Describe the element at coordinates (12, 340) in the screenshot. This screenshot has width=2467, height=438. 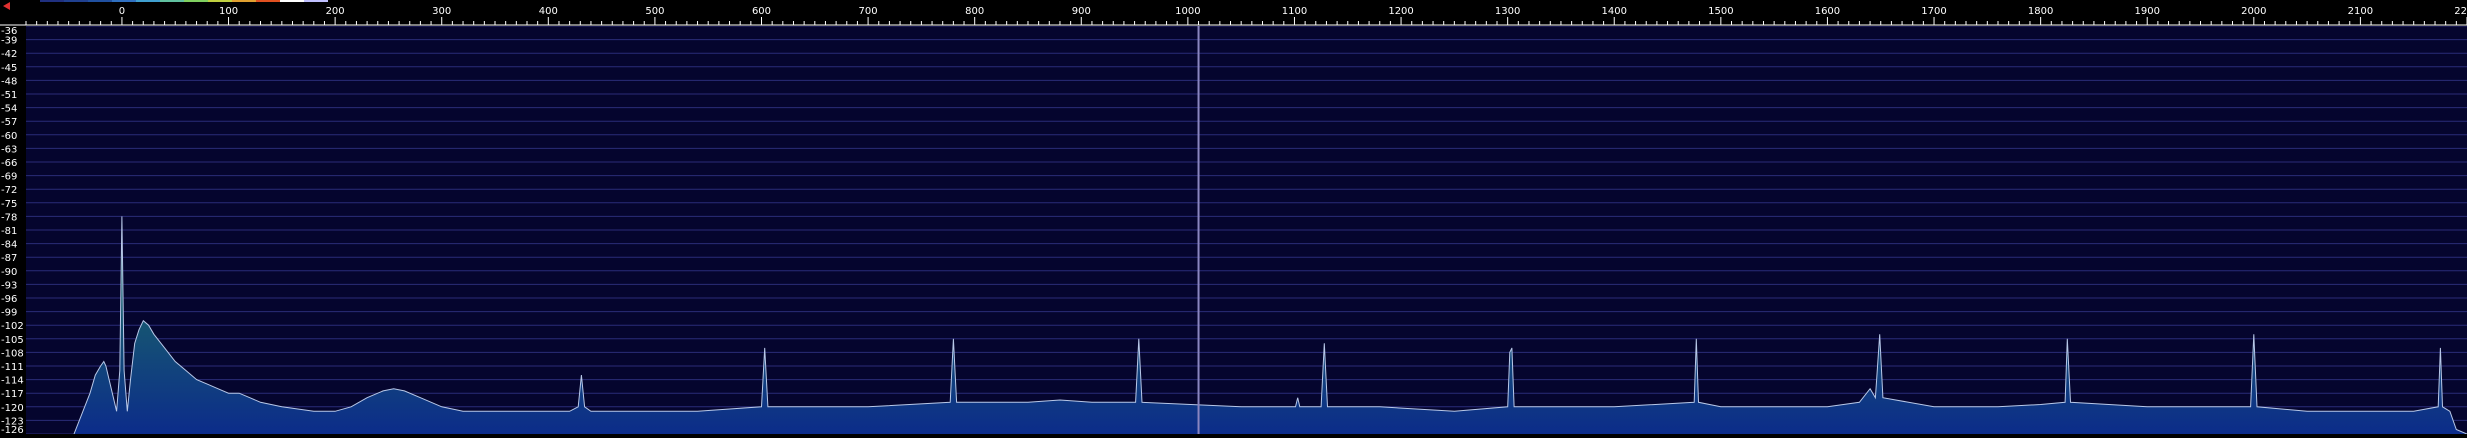
I see `y-tick-label: -105` at that location.